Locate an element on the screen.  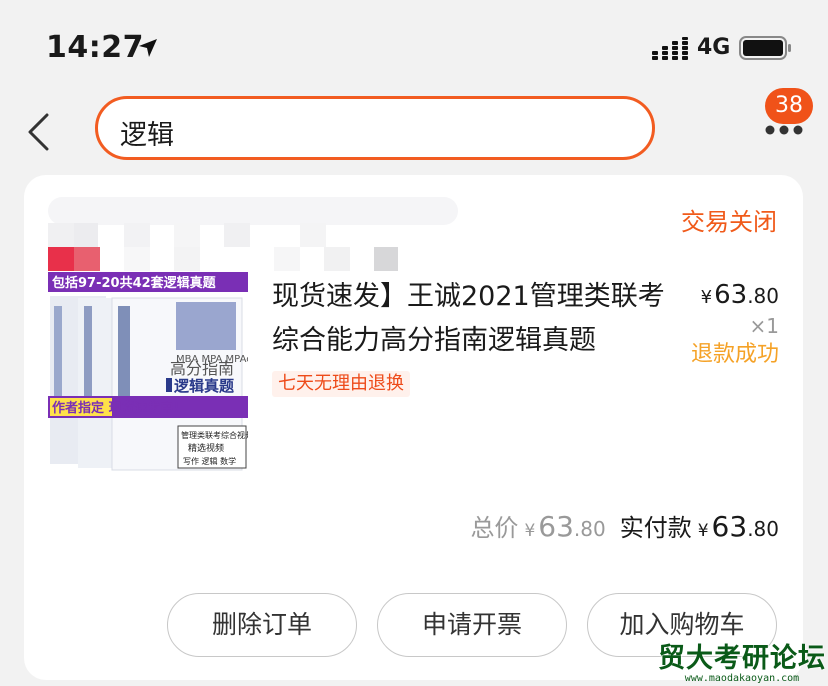
thumb-box-line2: 精选视频 is located at coordinates (206, 448).